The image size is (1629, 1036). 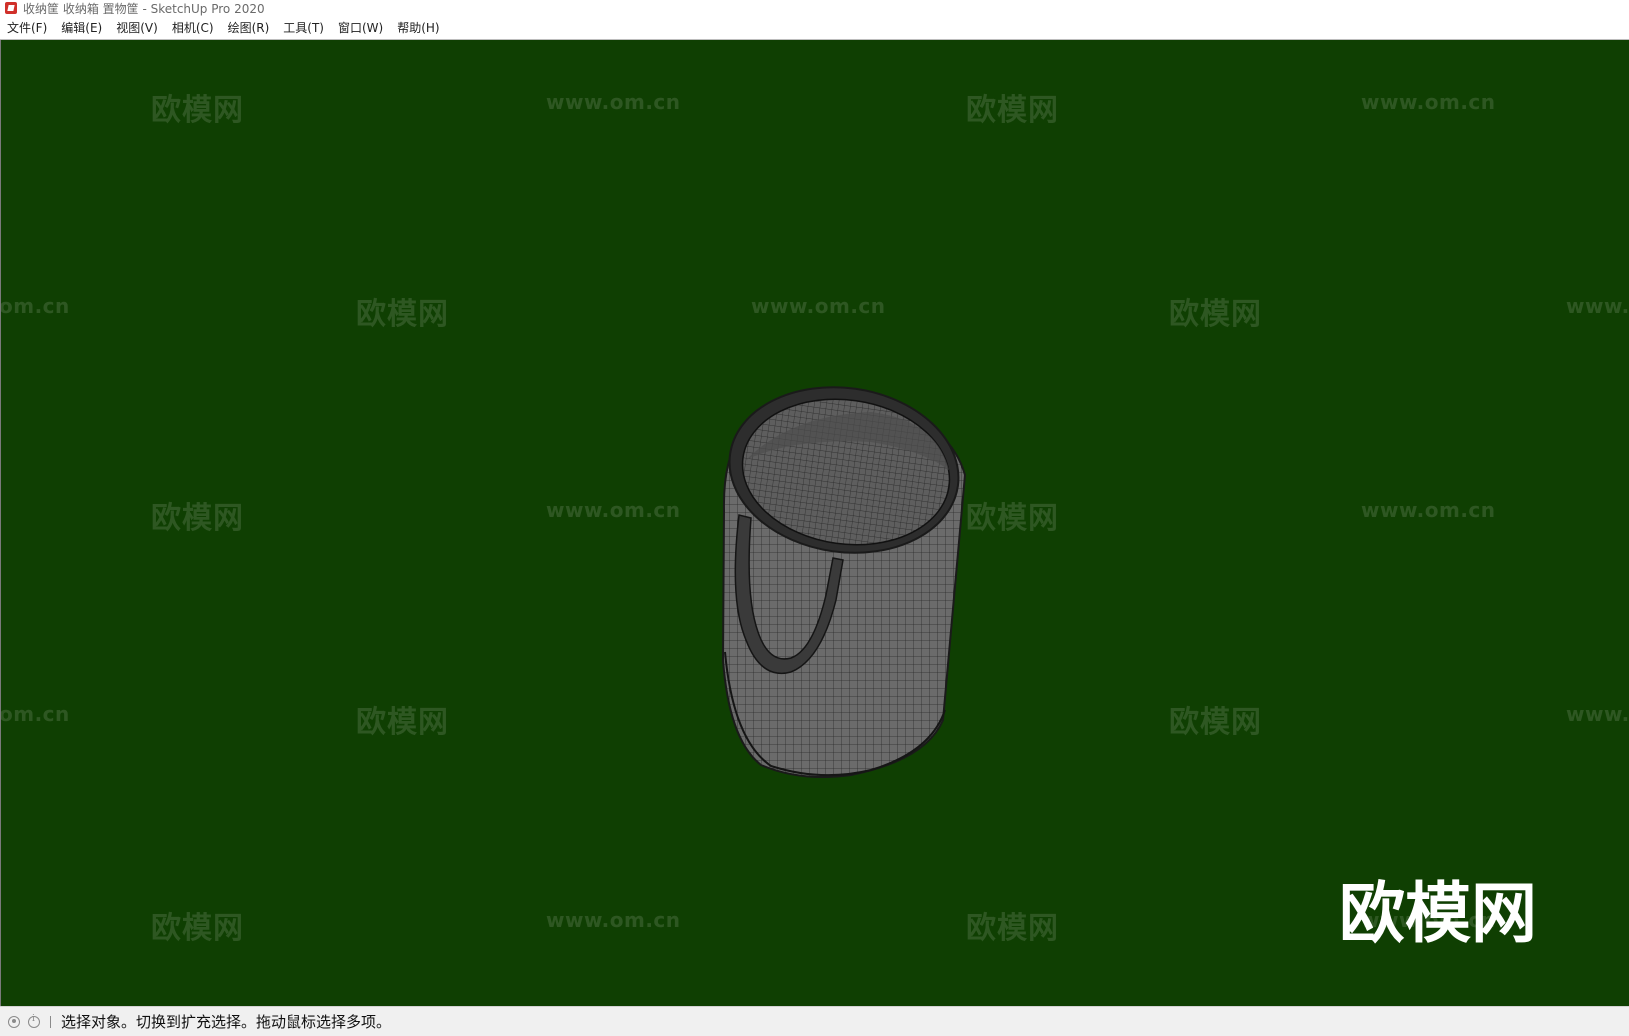 I want to click on geolocation-icon, so click(x=14, y=1021).